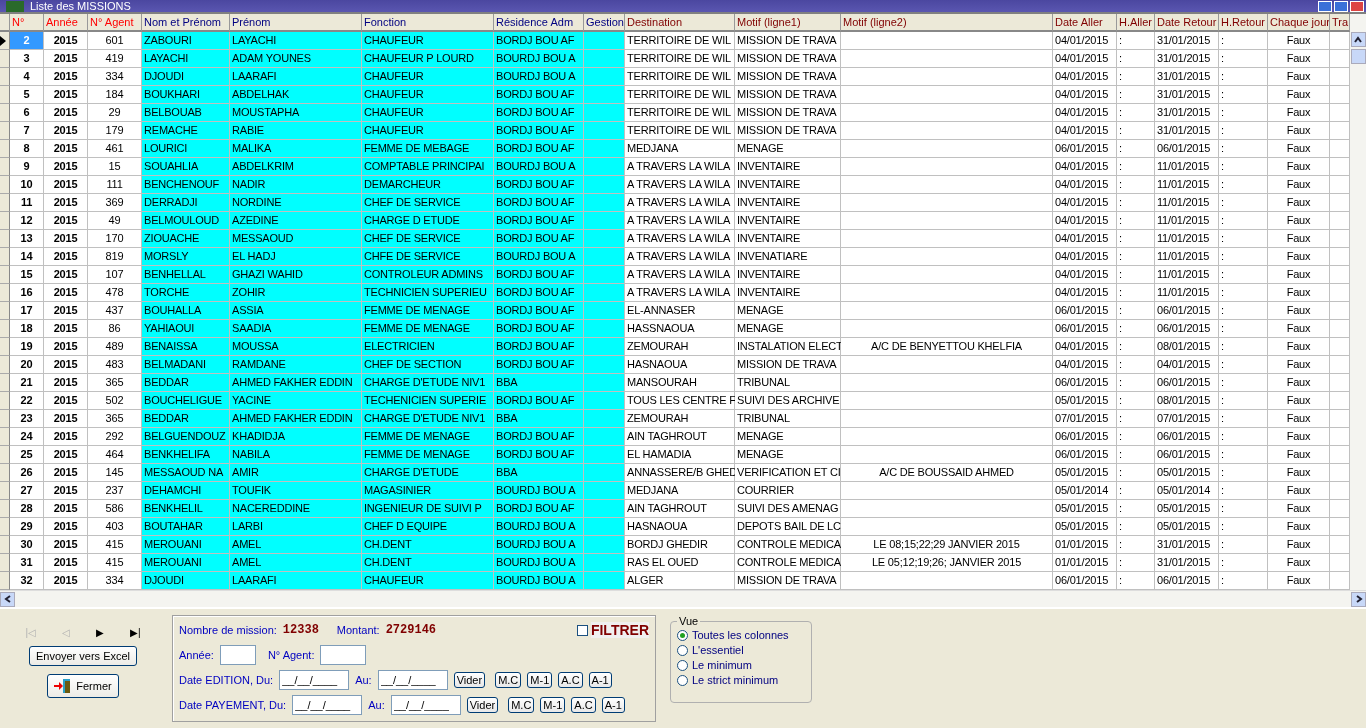  What do you see at coordinates (296, 509) in the screenshot?
I see `table-cell: NACEREDDINE` at bounding box center [296, 509].